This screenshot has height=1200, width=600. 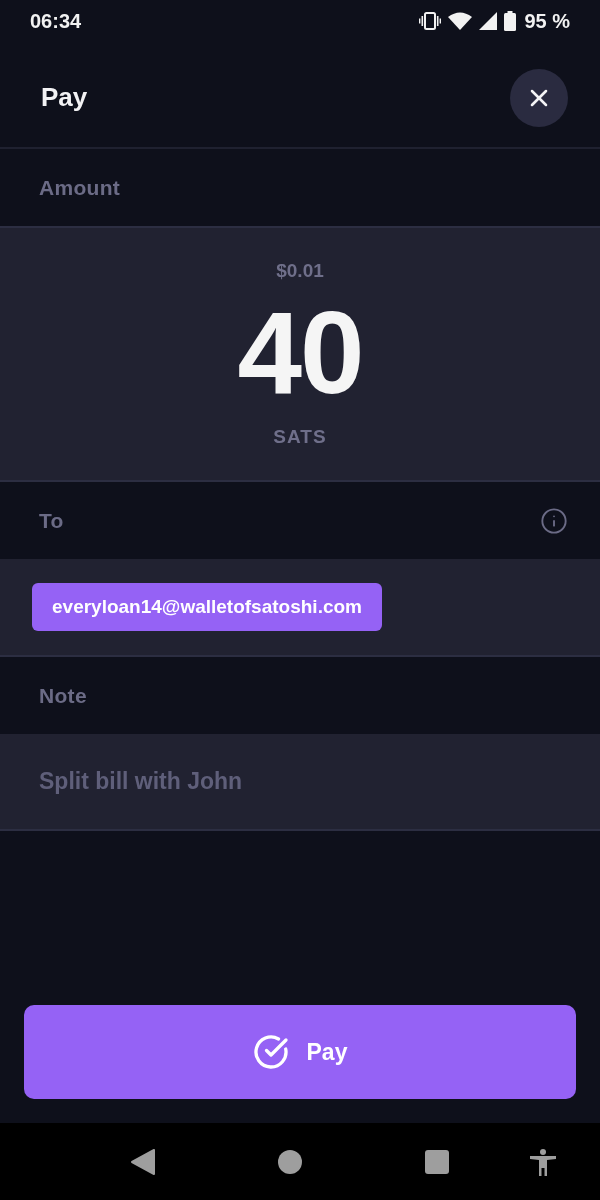 What do you see at coordinates (510, 21) in the screenshot?
I see `battery-icon` at bounding box center [510, 21].